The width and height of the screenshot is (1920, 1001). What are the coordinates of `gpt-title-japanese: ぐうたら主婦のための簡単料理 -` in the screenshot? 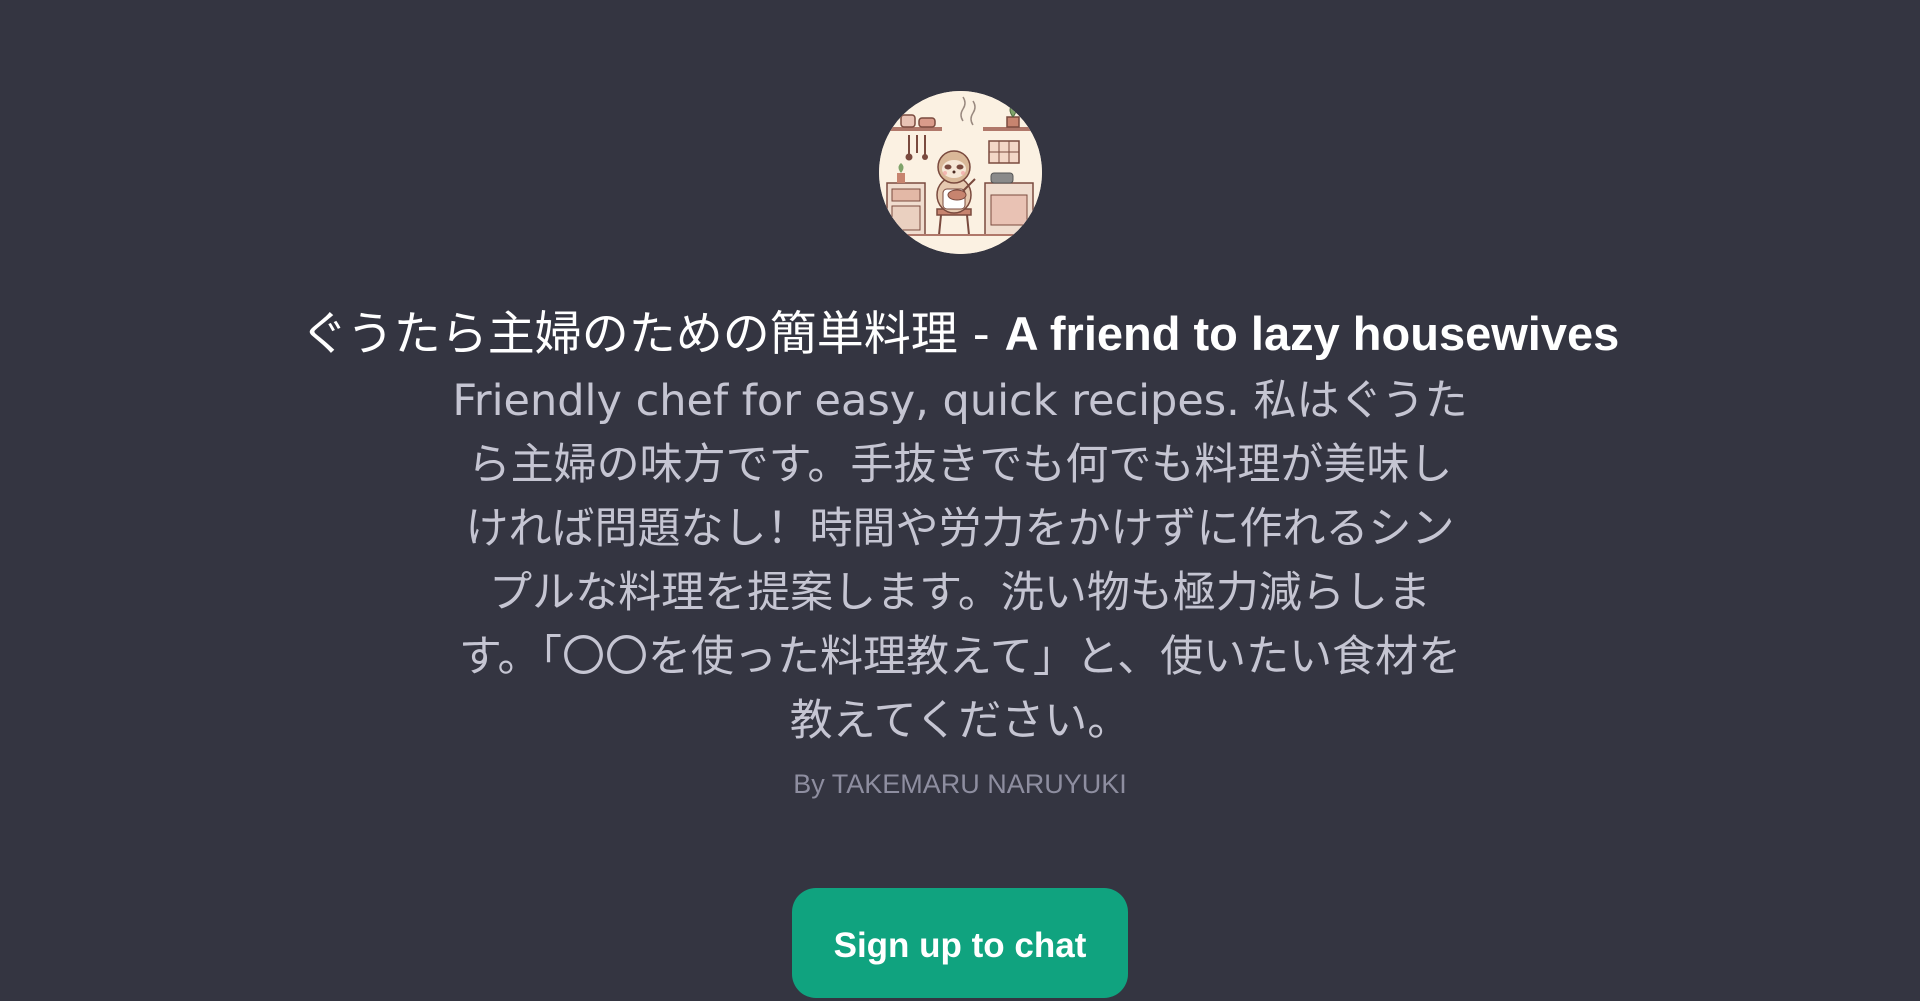 It's located at (652, 334).